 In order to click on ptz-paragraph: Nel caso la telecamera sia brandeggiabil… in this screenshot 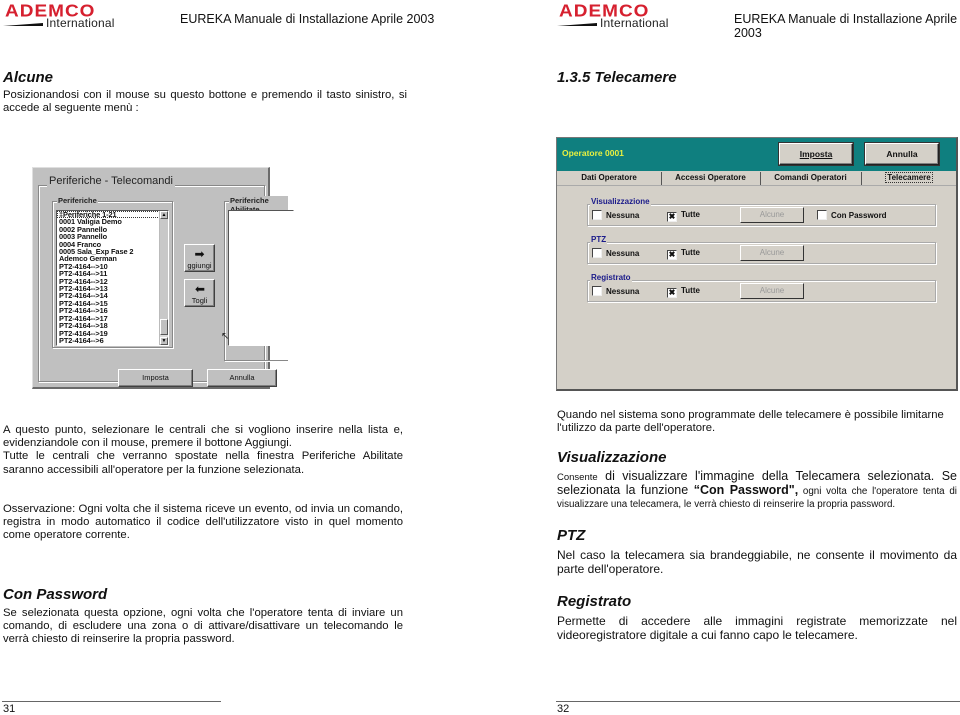, I will do `click(757, 562)`.